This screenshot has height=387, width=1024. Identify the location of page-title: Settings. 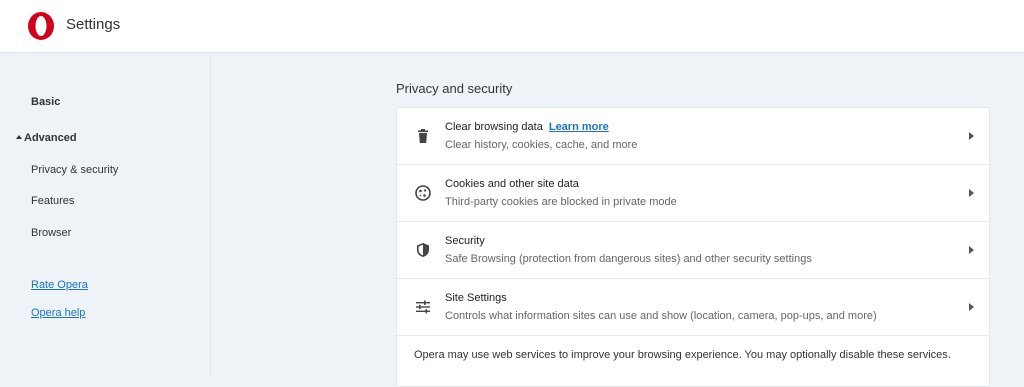
(93, 24).